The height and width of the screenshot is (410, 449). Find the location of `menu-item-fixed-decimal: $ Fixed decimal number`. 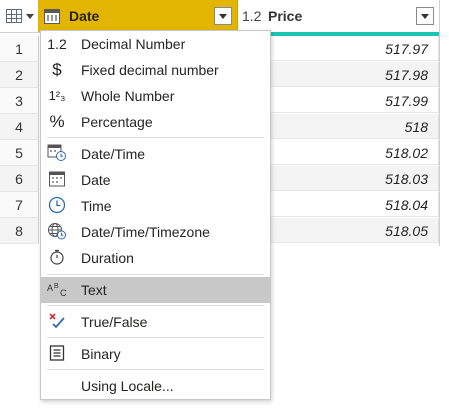

menu-item-fixed-decimal: $ Fixed decimal number is located at coordinates (155, 70).